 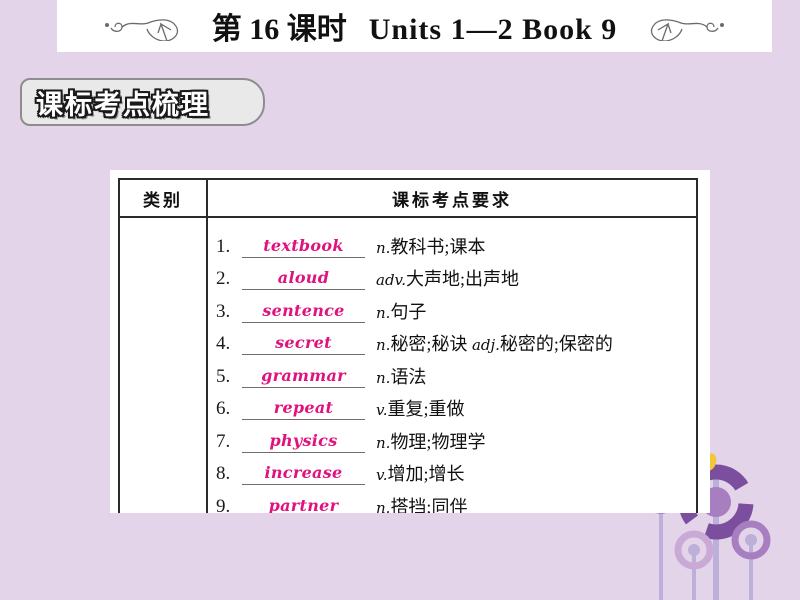 I want to click on entry-meaning: n.物理;物理学, so click(x=530, y=443).